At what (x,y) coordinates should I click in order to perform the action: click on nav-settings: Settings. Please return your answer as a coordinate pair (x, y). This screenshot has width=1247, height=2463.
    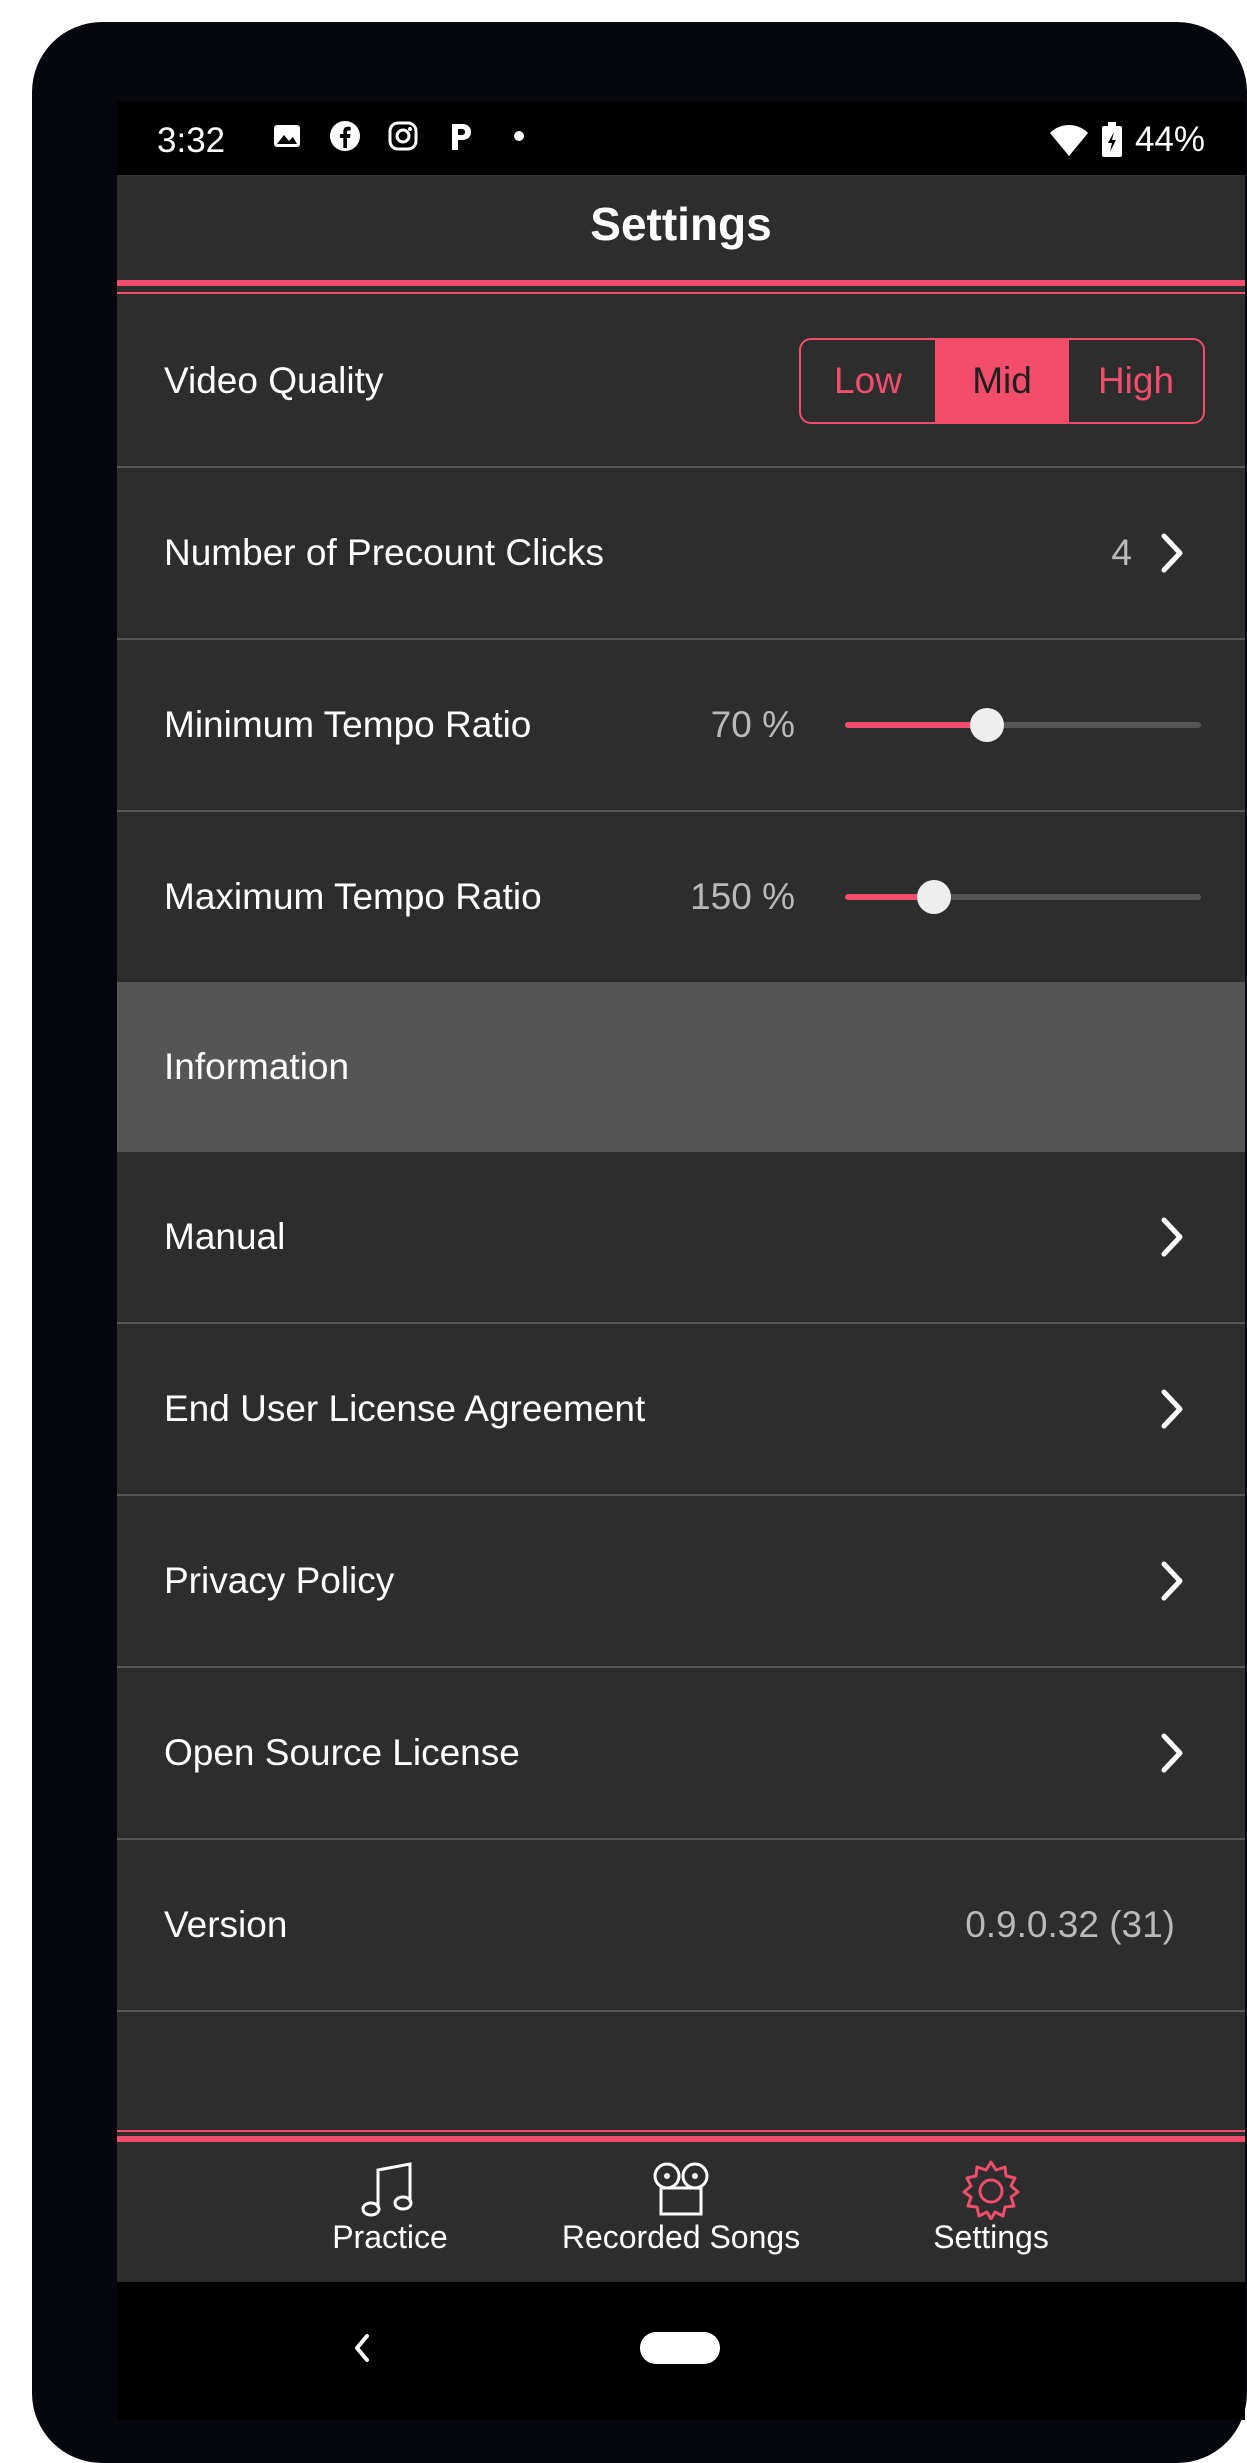
    Looking at the image, I should click on (991, 2205).